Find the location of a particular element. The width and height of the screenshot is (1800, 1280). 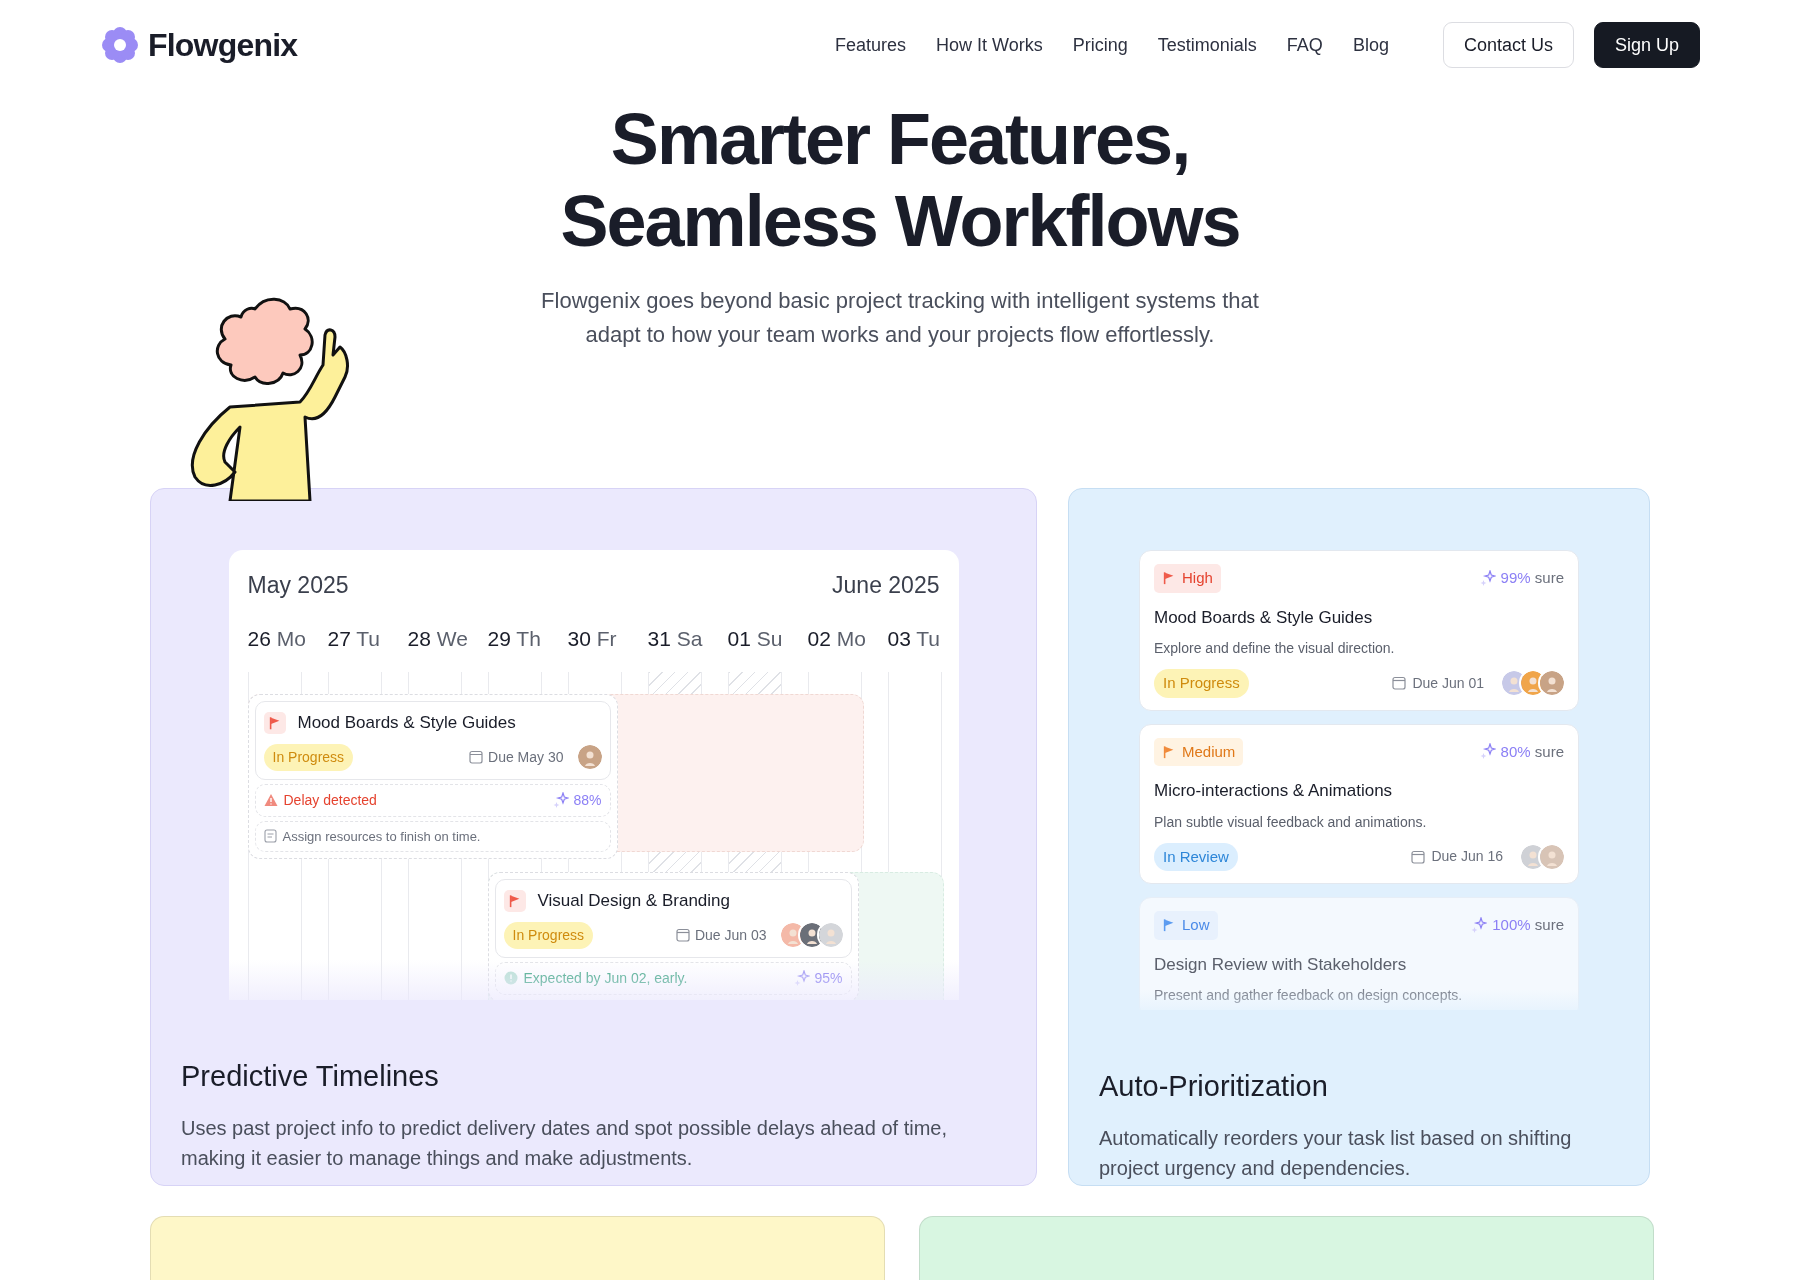

confidence-text: 100% sure is located at coordinates (1528, 925).